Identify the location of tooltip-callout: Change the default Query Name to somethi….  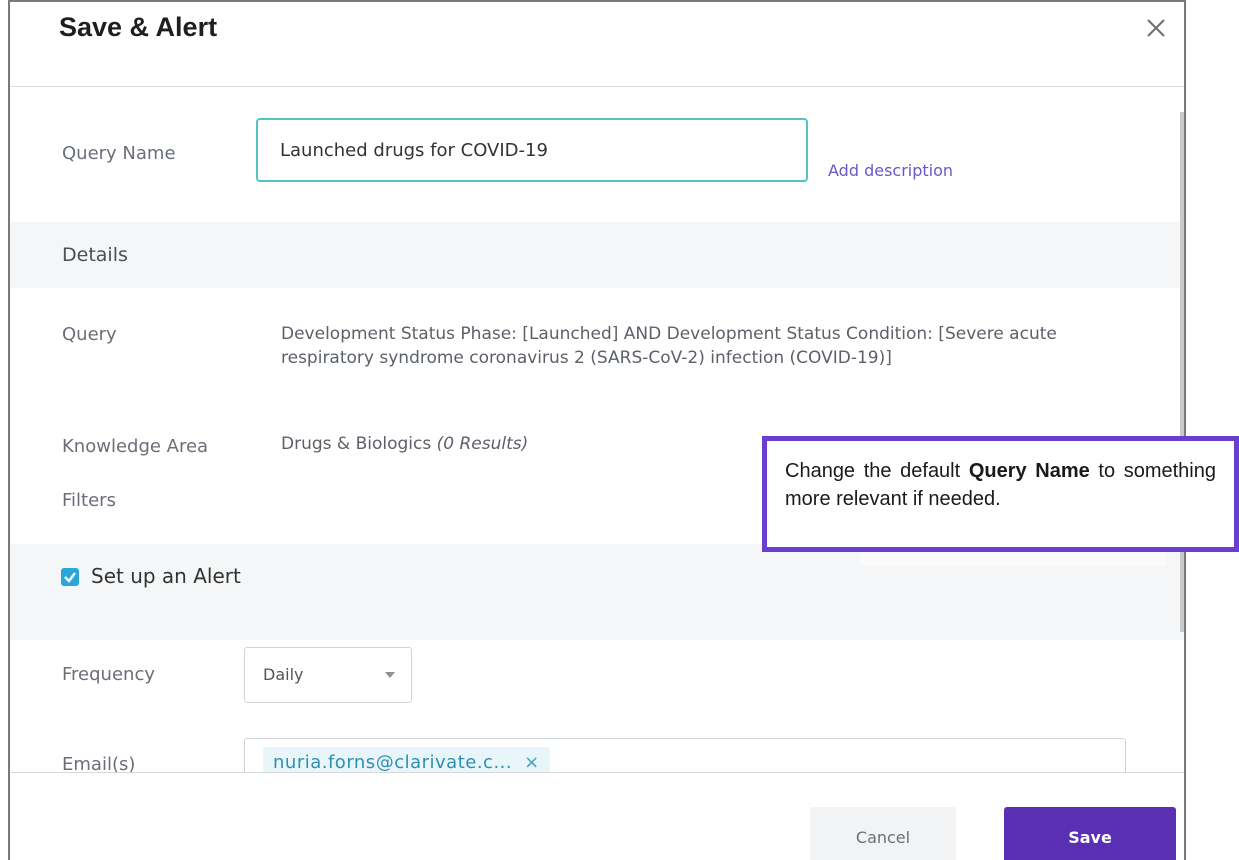
(1000, 494).